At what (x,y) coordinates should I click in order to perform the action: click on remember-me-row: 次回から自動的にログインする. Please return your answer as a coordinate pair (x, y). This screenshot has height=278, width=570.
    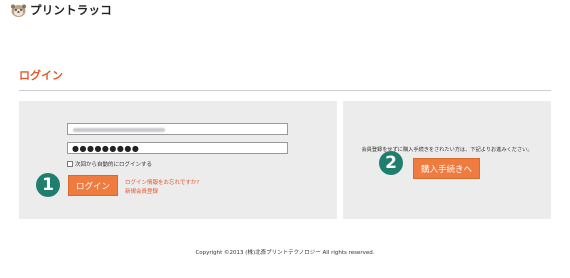
    Looking at the image, I should click on (109, 164).